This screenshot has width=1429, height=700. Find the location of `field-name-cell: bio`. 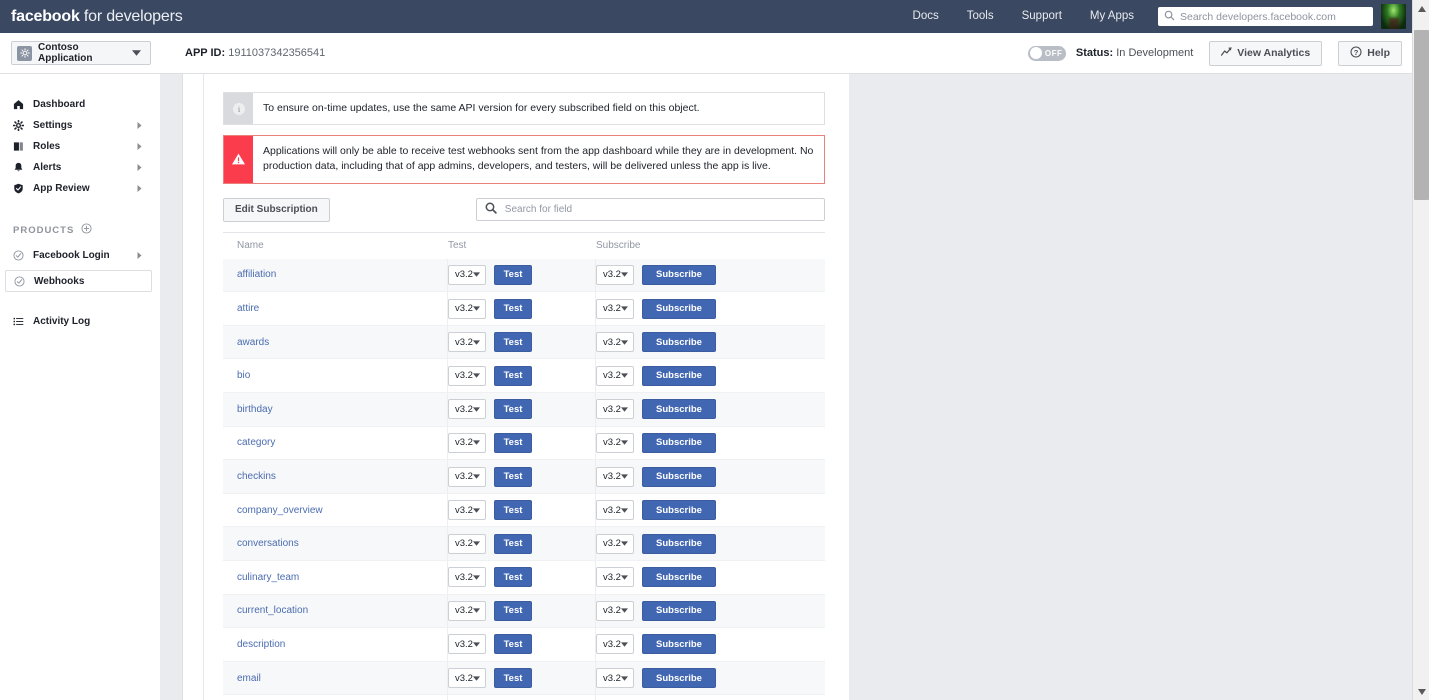

field-name-cell: bio is located at coordinates (335, 376).